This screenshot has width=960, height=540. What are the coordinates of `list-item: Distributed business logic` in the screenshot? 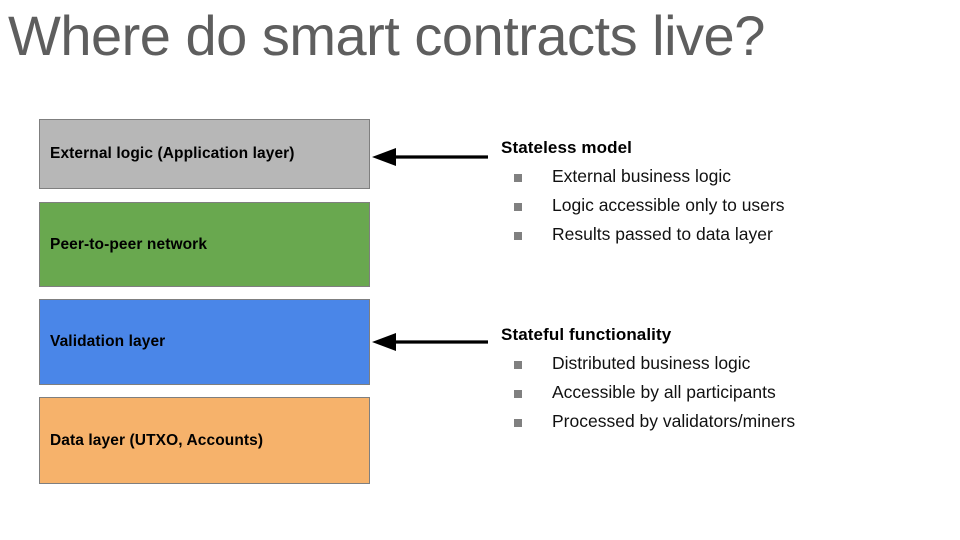 It's located at (721, 363).